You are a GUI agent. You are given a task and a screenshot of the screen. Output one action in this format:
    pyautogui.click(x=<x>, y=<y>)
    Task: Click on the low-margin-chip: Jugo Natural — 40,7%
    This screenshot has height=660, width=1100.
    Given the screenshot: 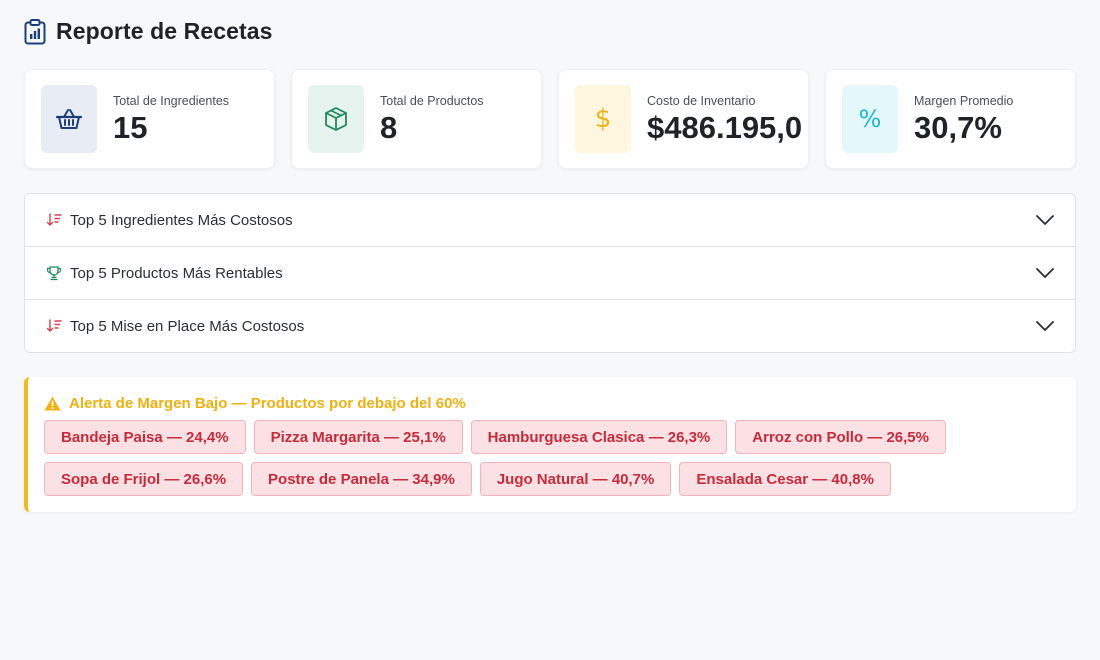 What is the action you would take?
    pyautogui.click(x=575, y=479)
    